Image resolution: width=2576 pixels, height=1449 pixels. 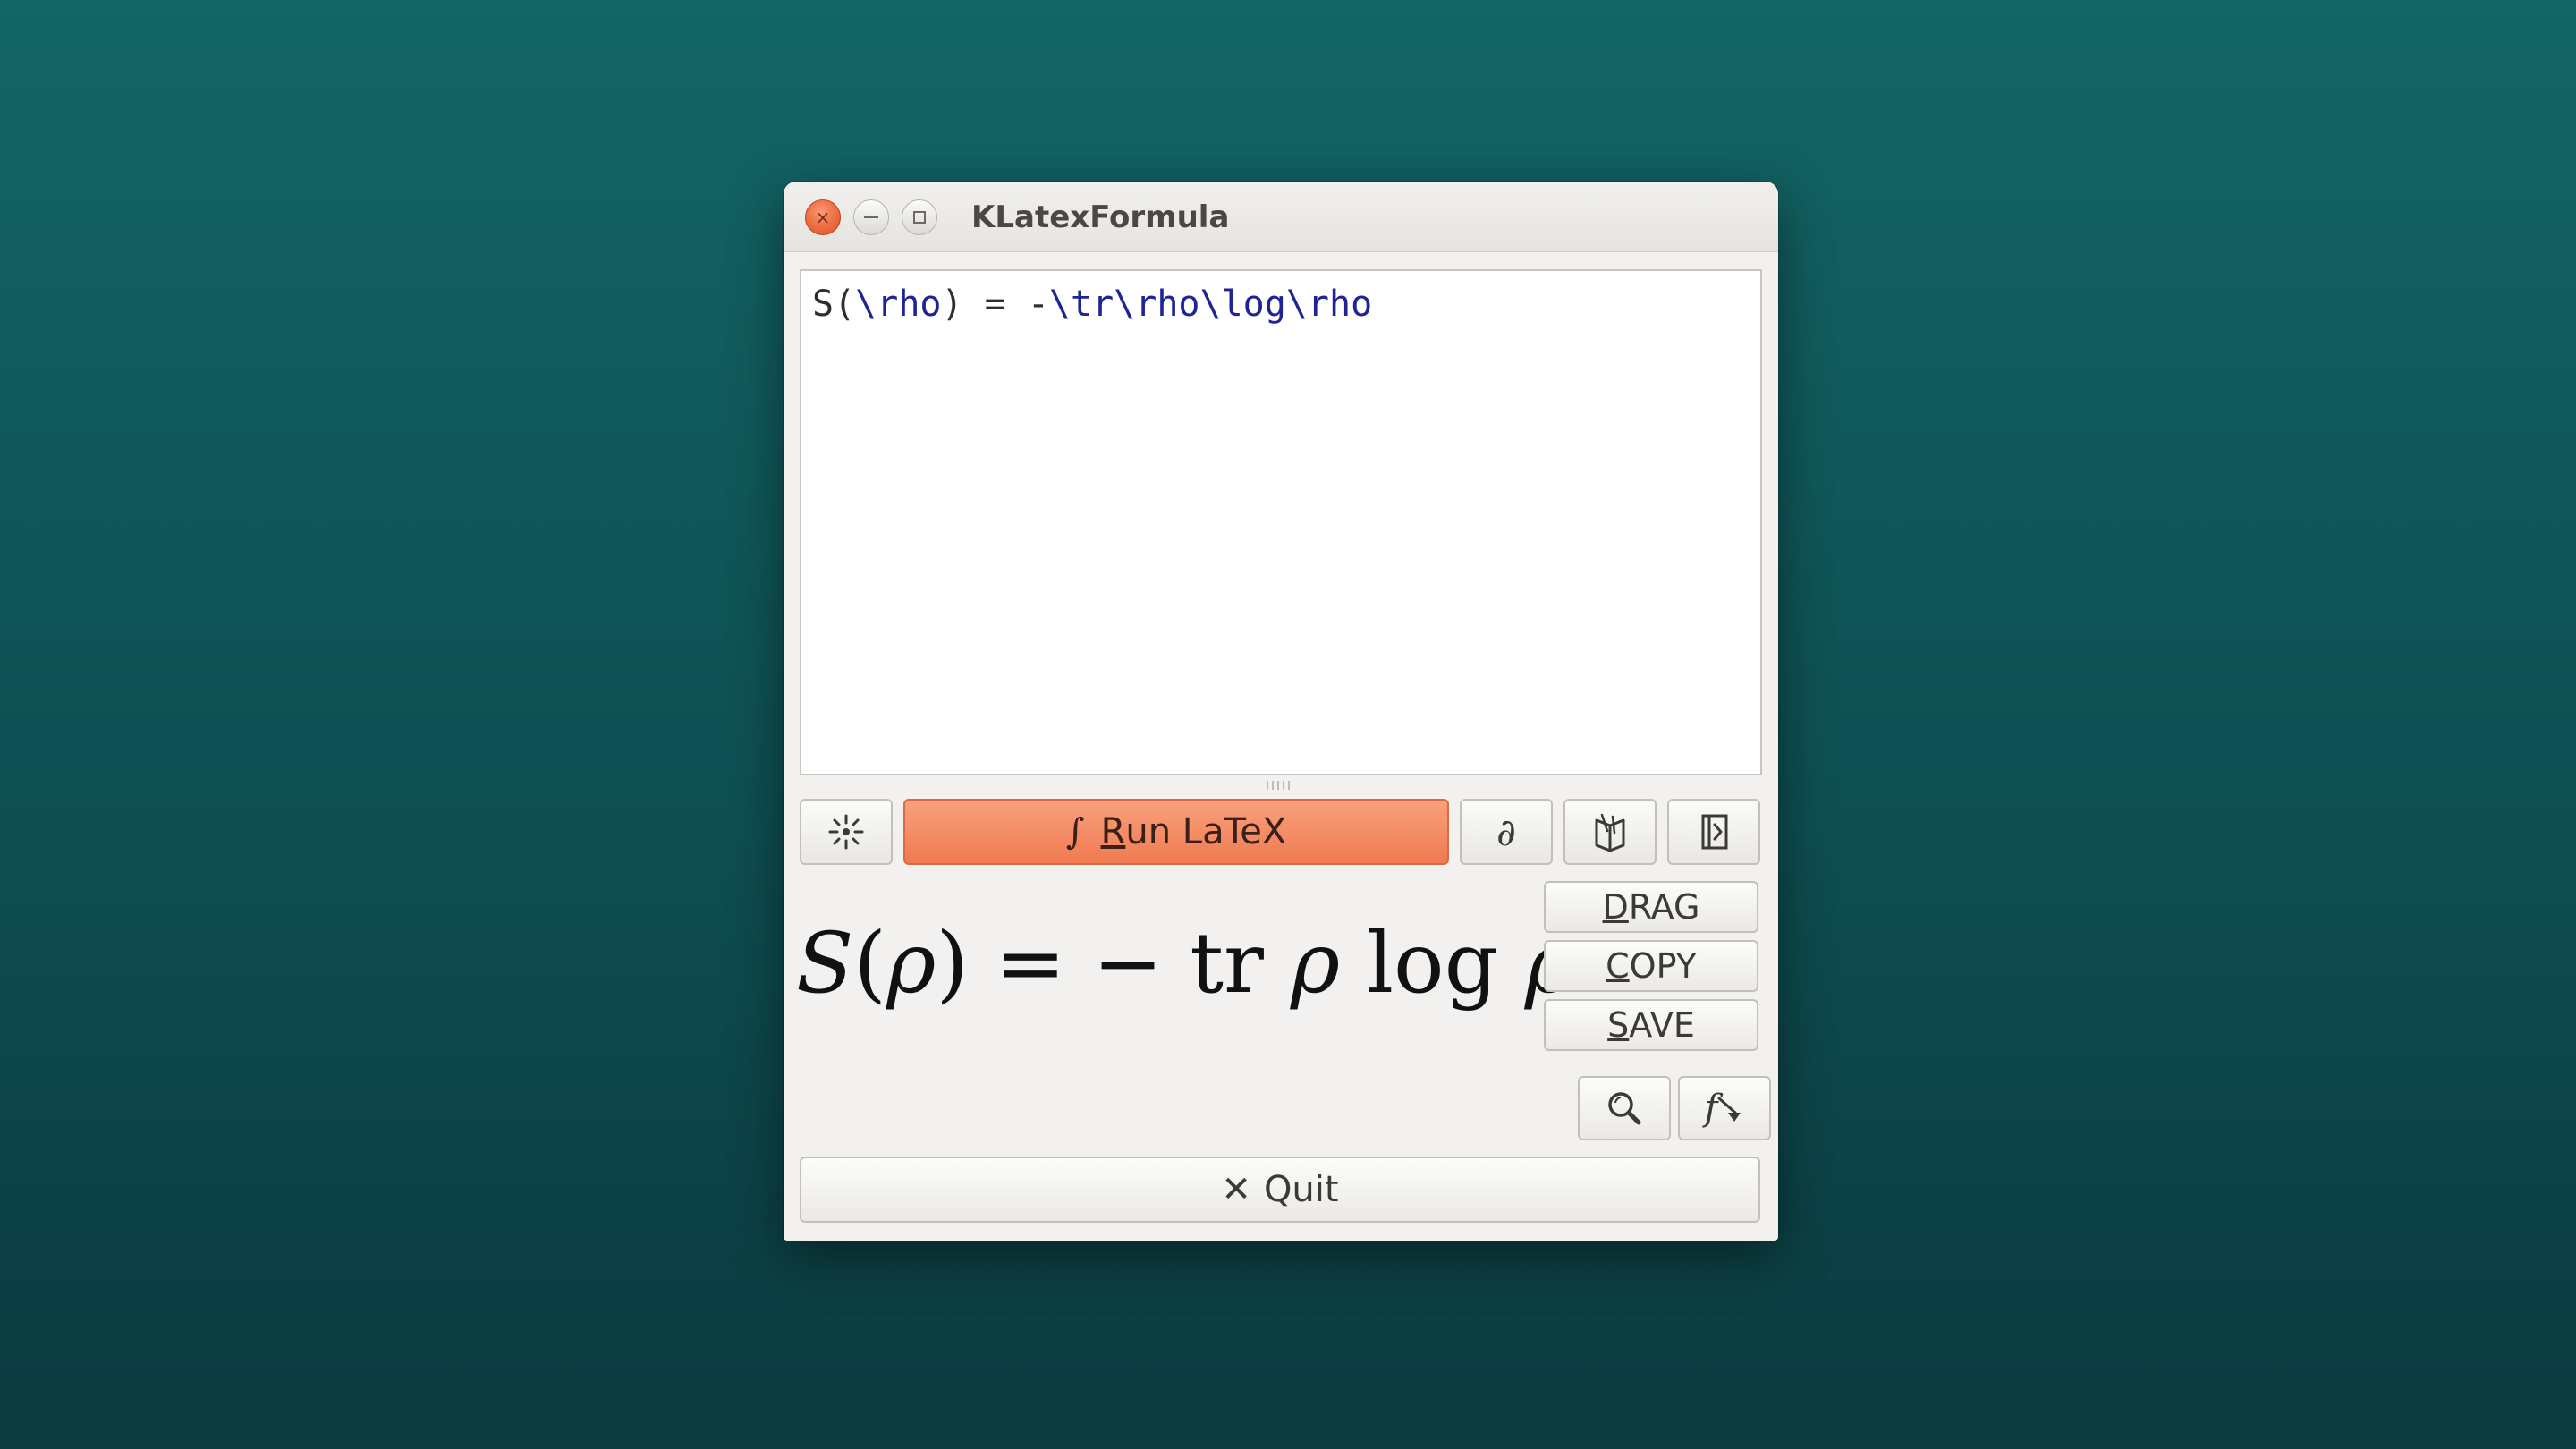 What do you see at coordinates (1432, 964) in the screenshot?
I see `preview-symbol: log` at bounding box center [1432, 964].